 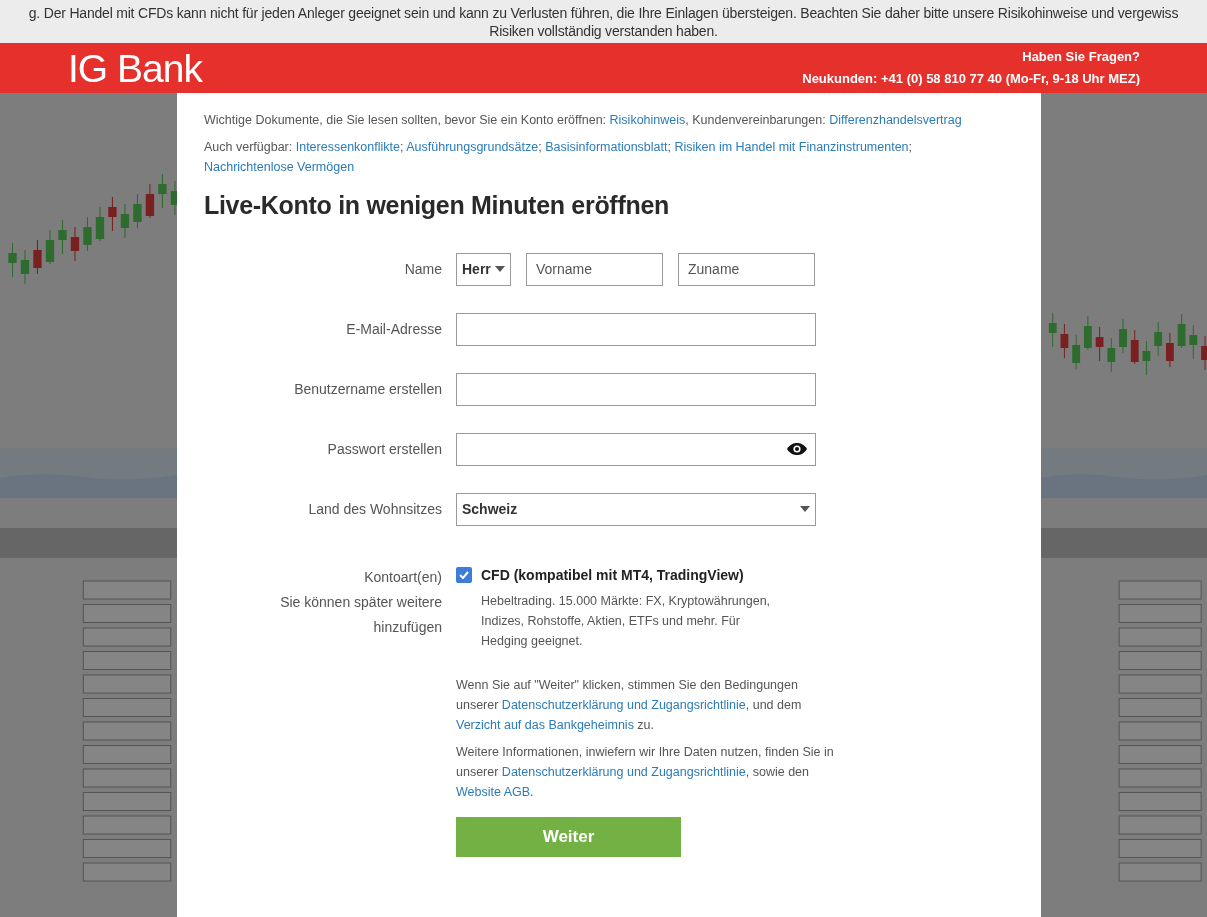 What do you see at coordinates (626, 621) in the screenshot?
I see `option-description: Hebeltrading. 15.000 Märkte: FX, Kryptowährungen, Indizes, Rohstoffe, Aktien, ETFs und mehr. Für Hedging geeignet.` at bounding box center [626, 621].